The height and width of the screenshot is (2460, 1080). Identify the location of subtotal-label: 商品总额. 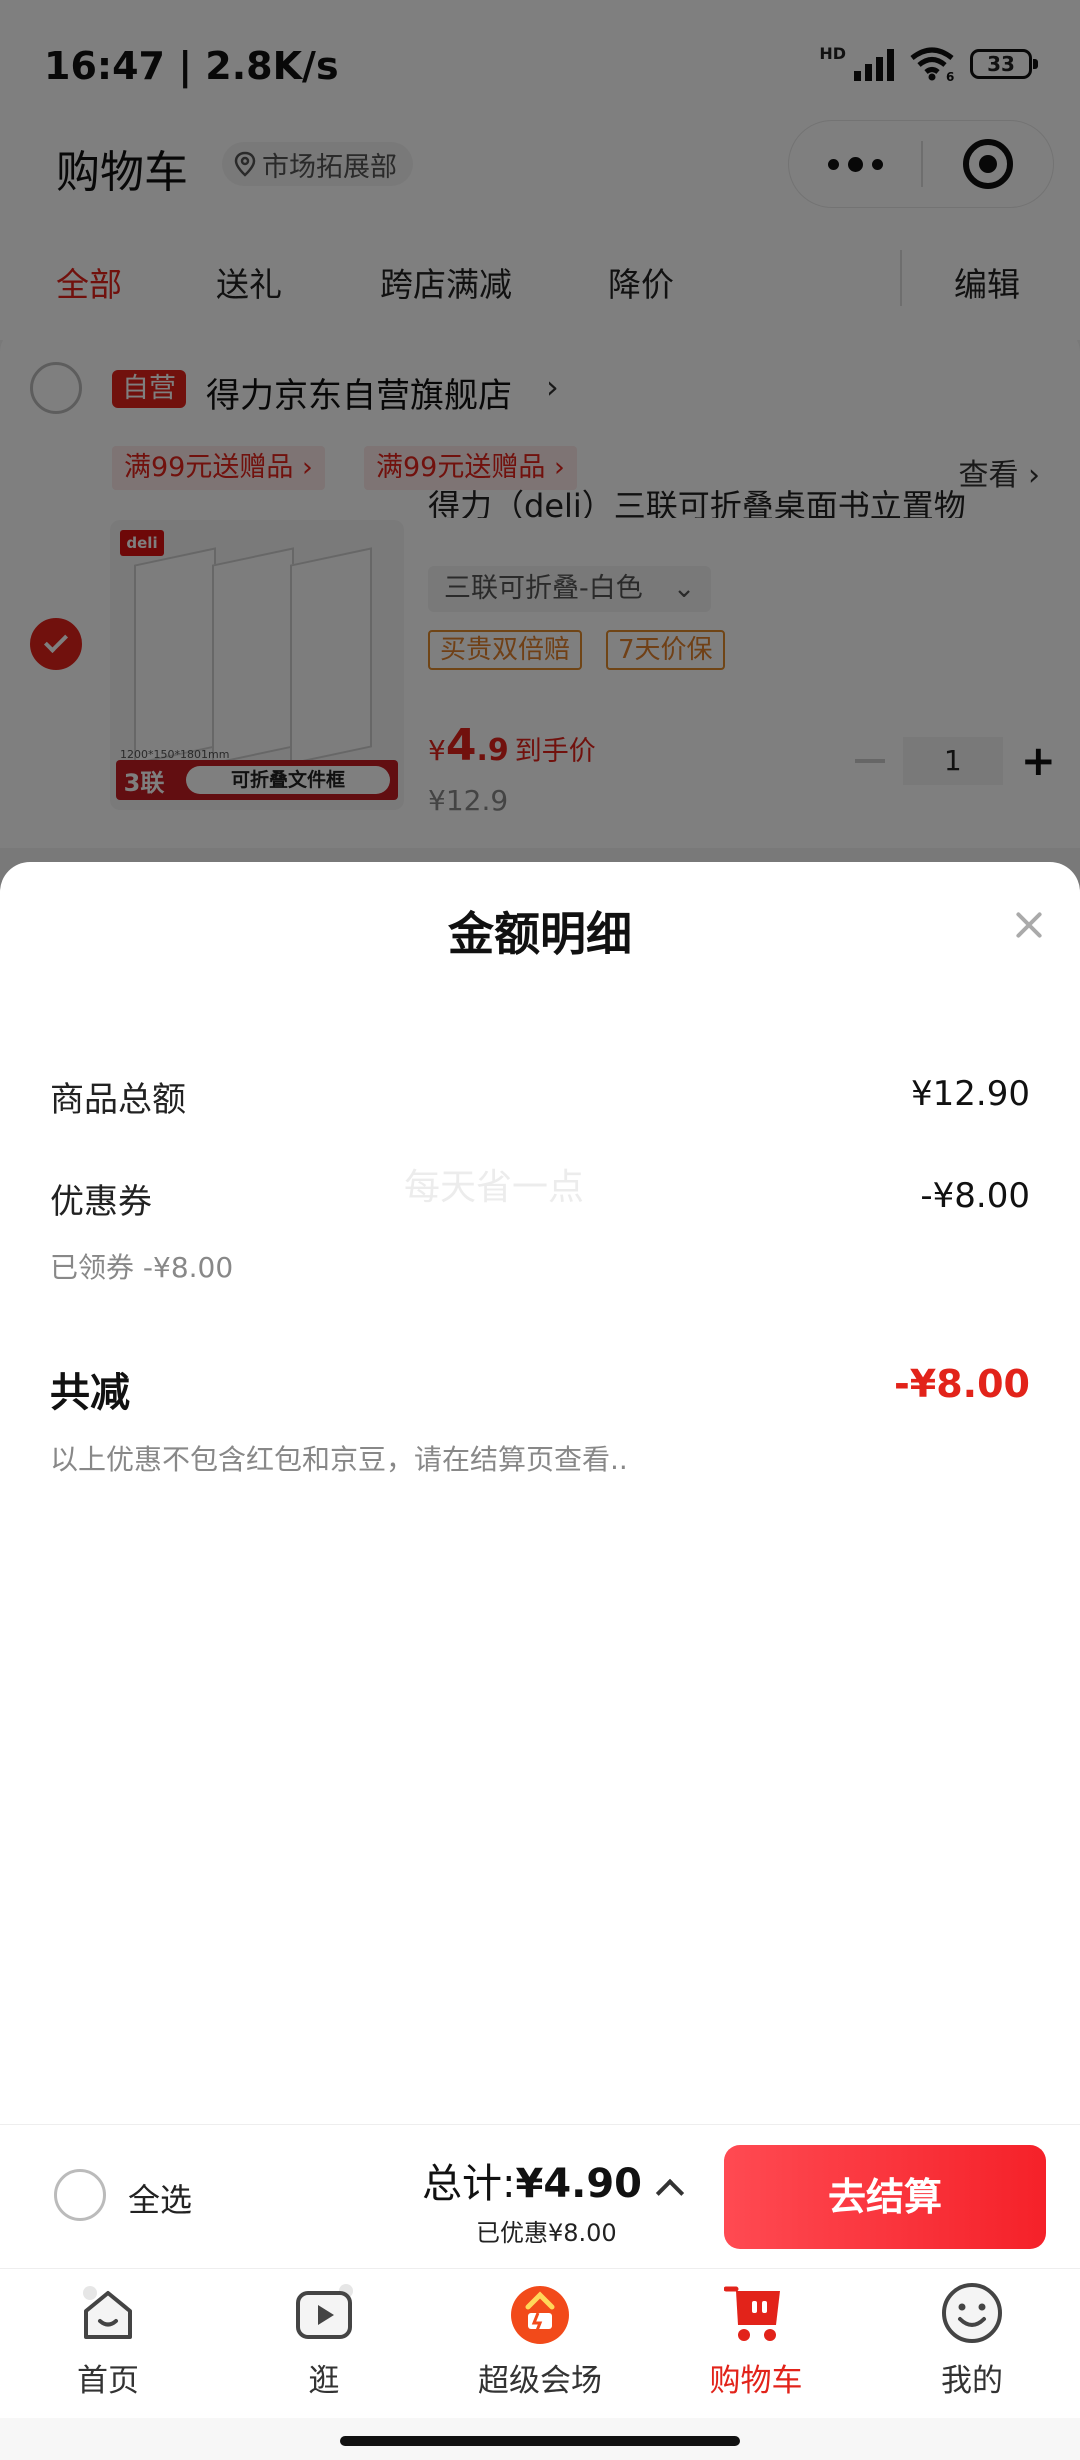
(118, 1100).